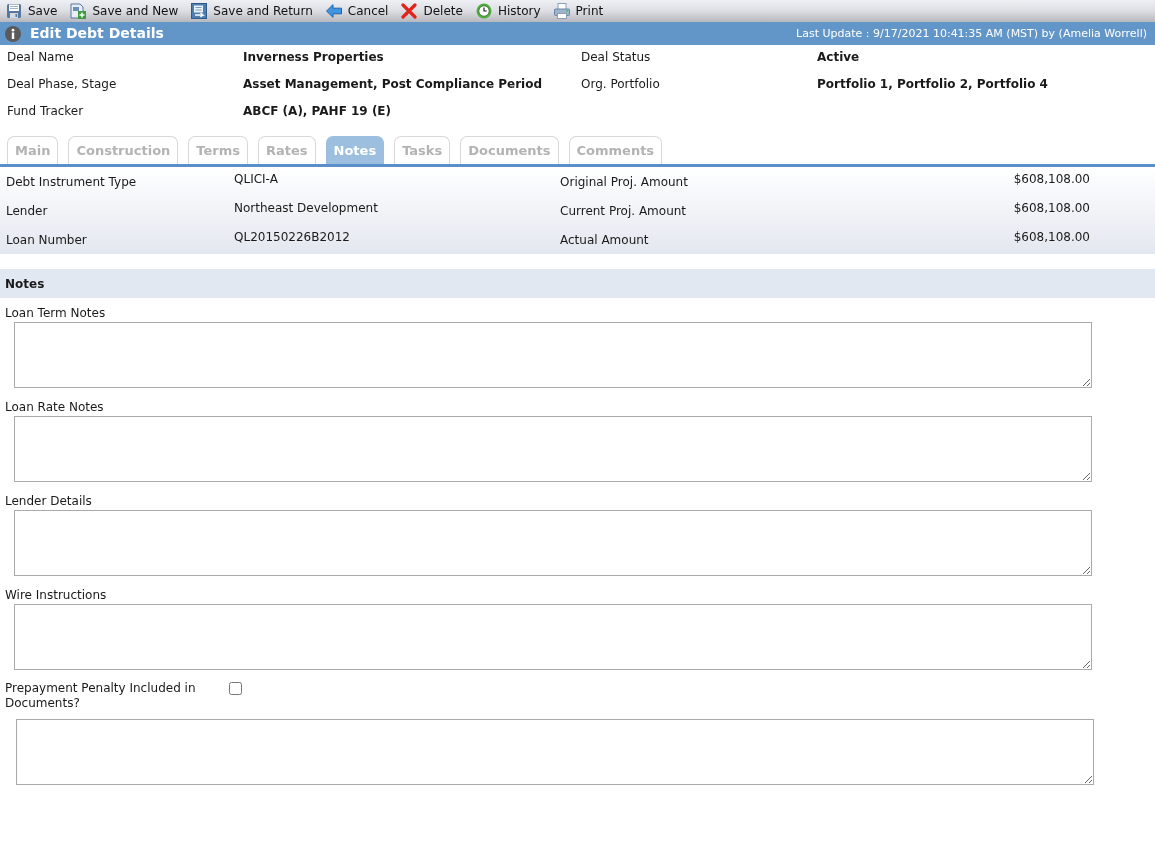 Image resolution: width=1155 pixels, height=843 pixels. Describe the element at coordinates (623, 211) in the screenshot. I see `field-label: Current Proj. Amount` at that location.